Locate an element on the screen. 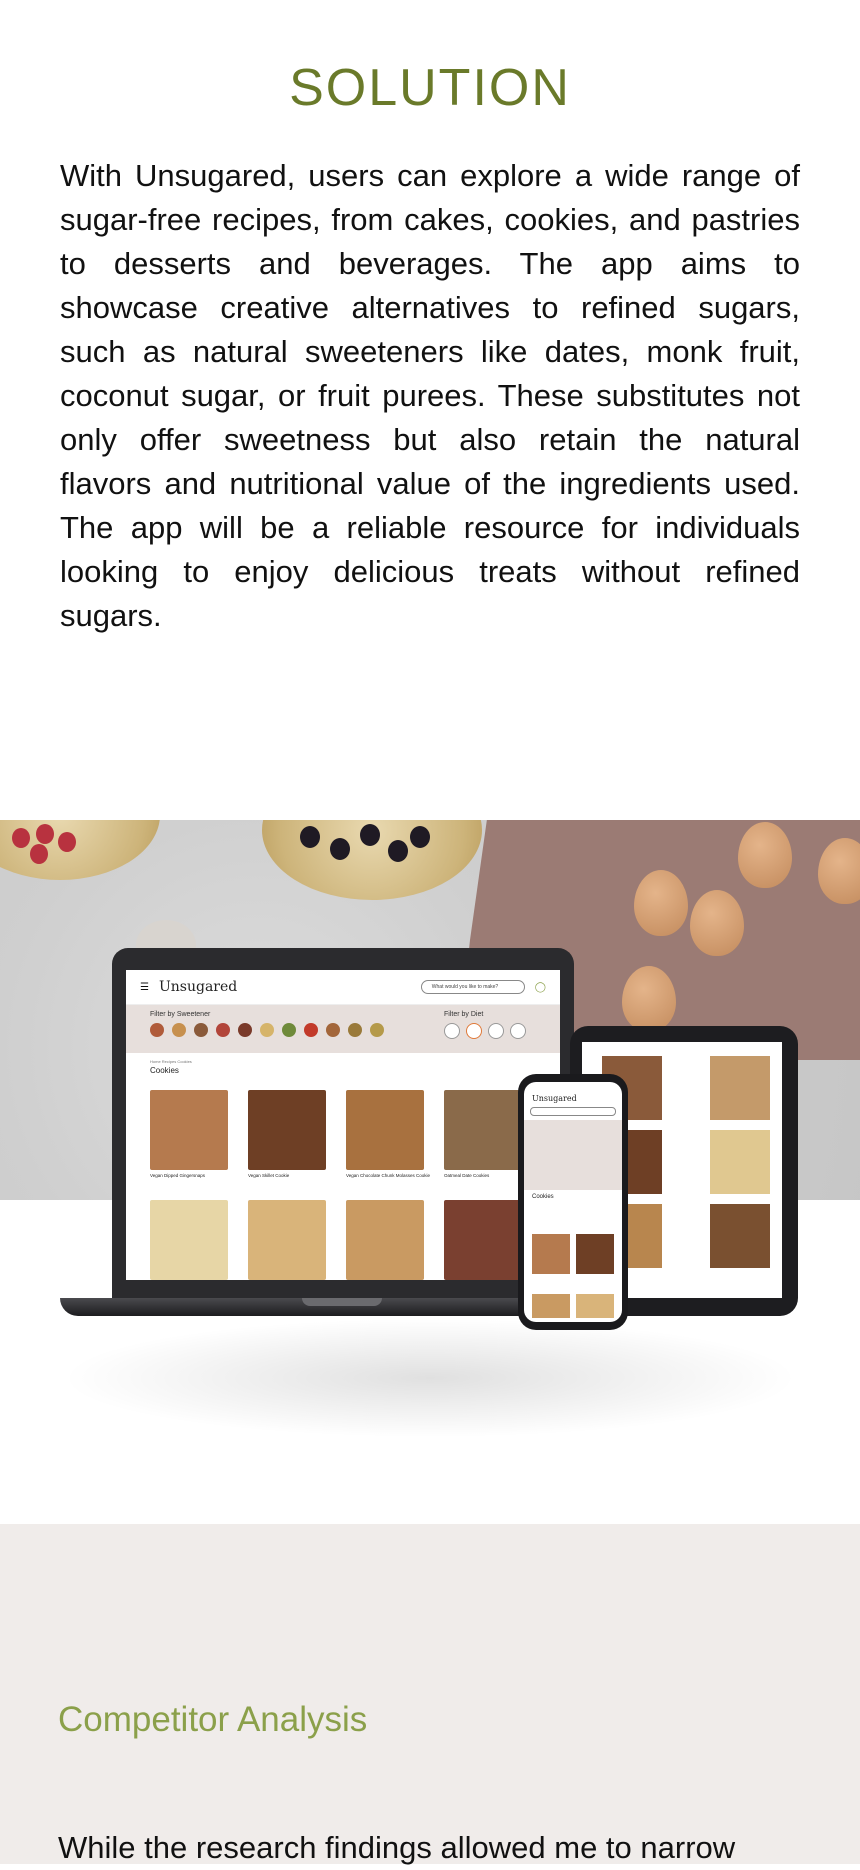 The height and width of the screenshot is (1870, 860). app-search-input: What would you like to make? is located at coordinates (472, 987).